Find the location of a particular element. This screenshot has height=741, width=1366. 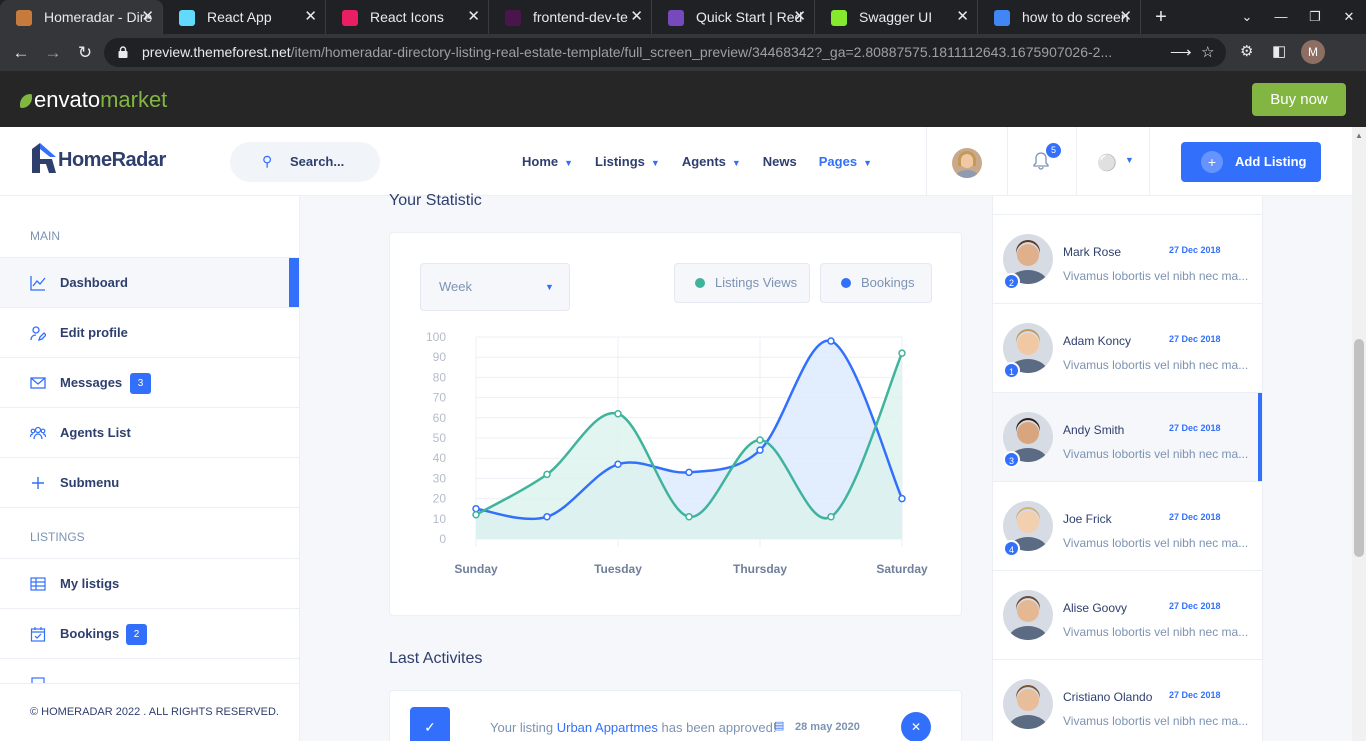

tab-favicon-icon is located at coordinates (1002, 18).